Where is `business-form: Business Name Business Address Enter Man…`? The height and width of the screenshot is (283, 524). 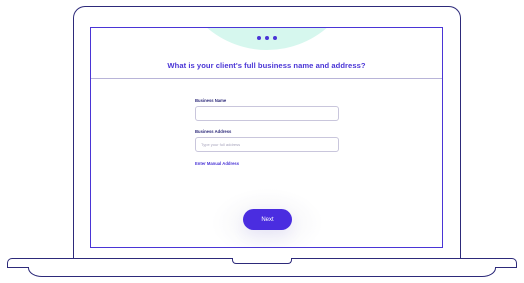 business-form: Business Name Business Address Enter Man… is located at coordinates (267, 134).